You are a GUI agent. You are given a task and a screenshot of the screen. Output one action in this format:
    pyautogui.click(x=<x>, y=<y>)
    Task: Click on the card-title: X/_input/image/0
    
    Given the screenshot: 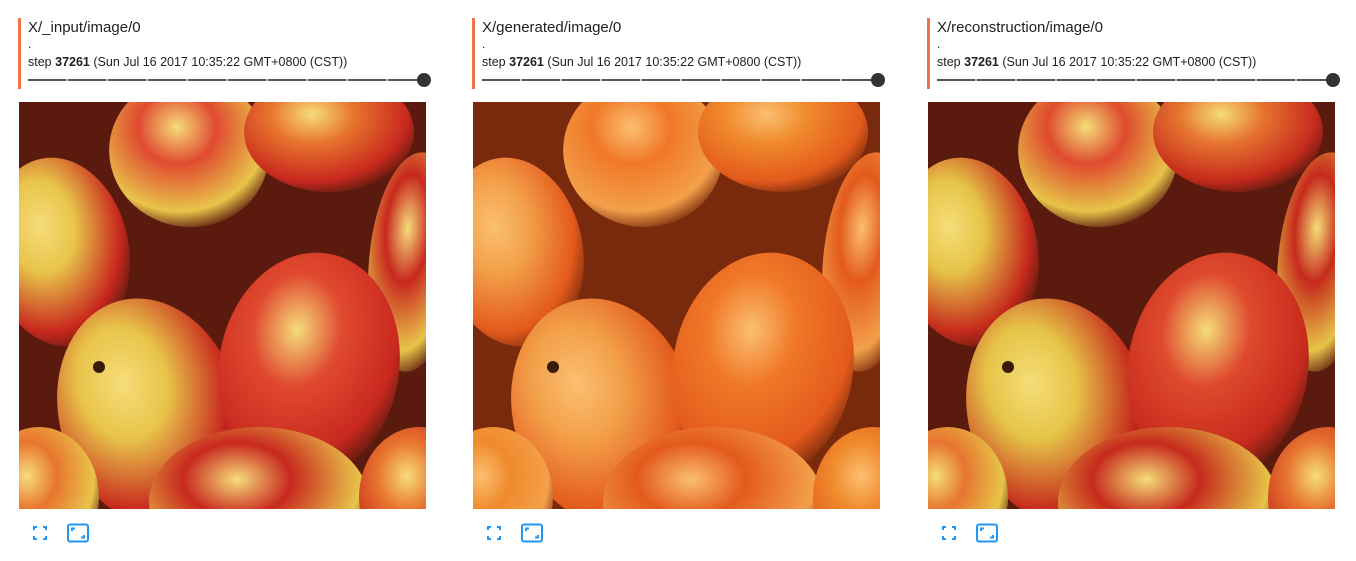 What is the action you would take?
    pyautogui.click(x=84, y=27)
    